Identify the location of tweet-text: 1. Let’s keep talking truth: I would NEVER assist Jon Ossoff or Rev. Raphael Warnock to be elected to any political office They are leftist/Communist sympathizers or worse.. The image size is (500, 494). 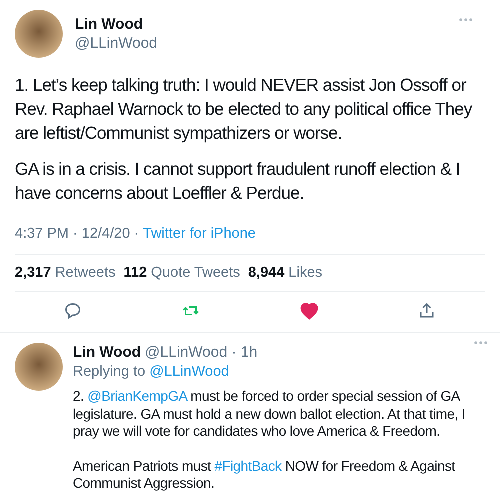
(244, 109).